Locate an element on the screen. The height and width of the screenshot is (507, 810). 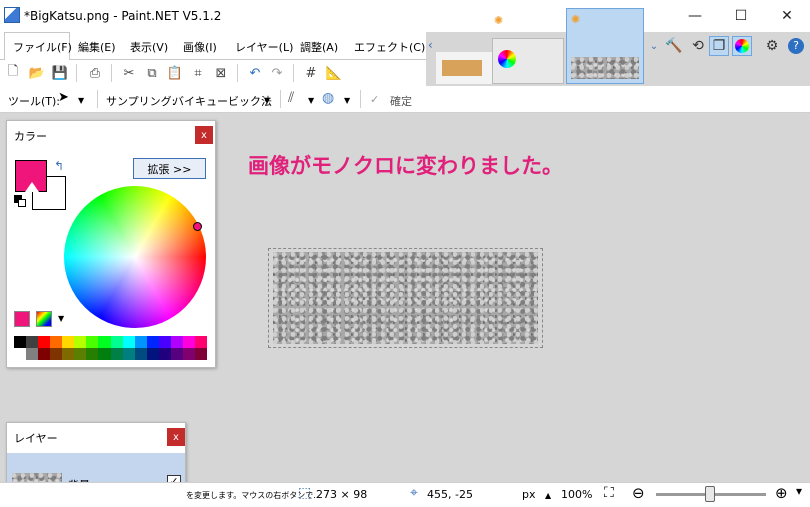
color-wheel-handle is located at coordinates (197, 226).